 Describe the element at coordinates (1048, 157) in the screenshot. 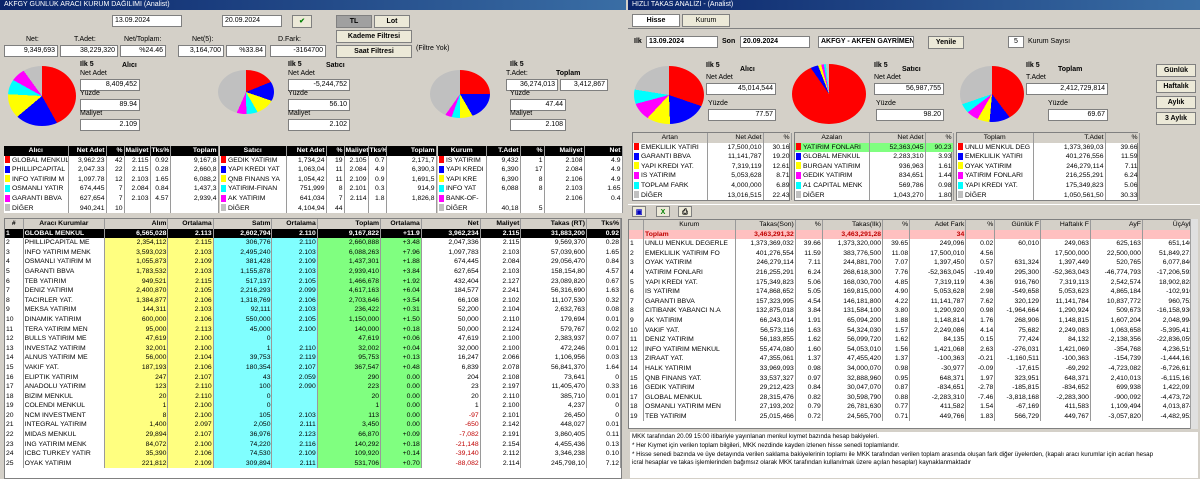

I see `summary-row: EMEKLILIK YATIRI 401,276,556 11.59` at that location.